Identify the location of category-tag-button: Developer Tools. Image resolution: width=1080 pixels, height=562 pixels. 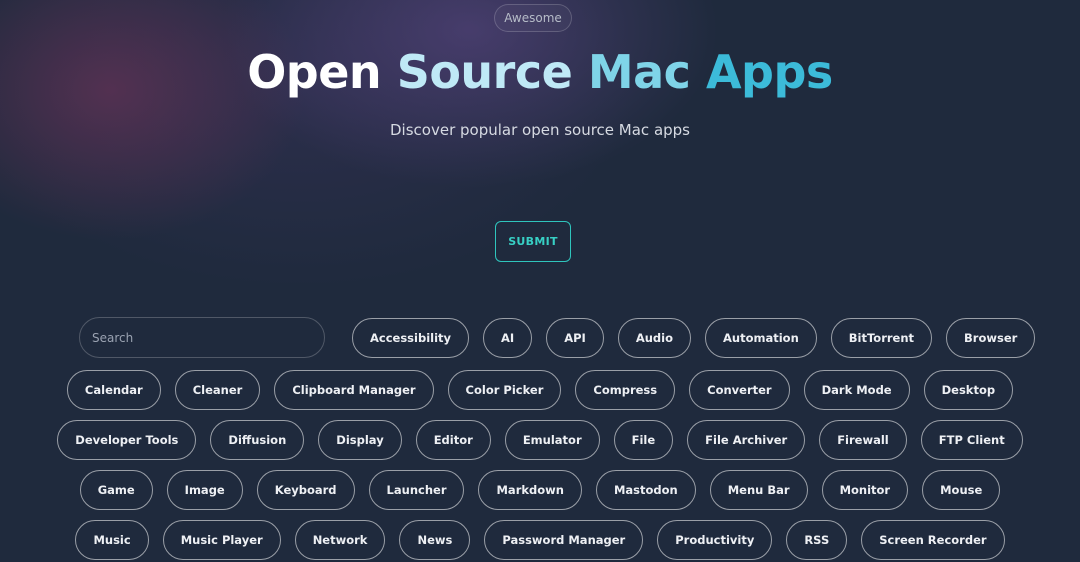
(127, 440).